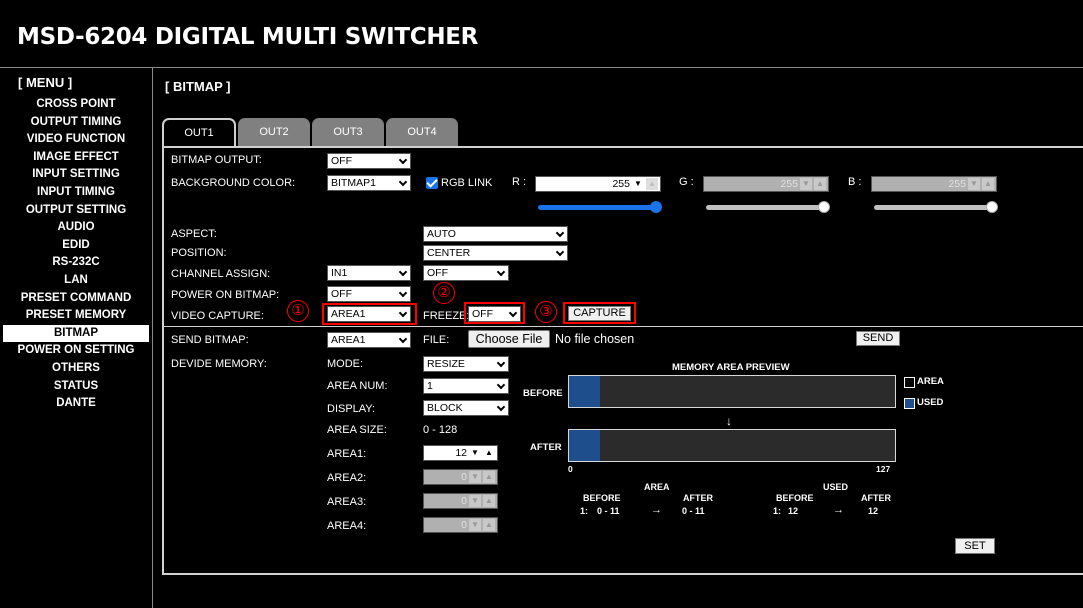 The height and width of the screenshot is (608, 1083). I want to click on r-stepper: 255 ▼ ▲, so click(598, 184).